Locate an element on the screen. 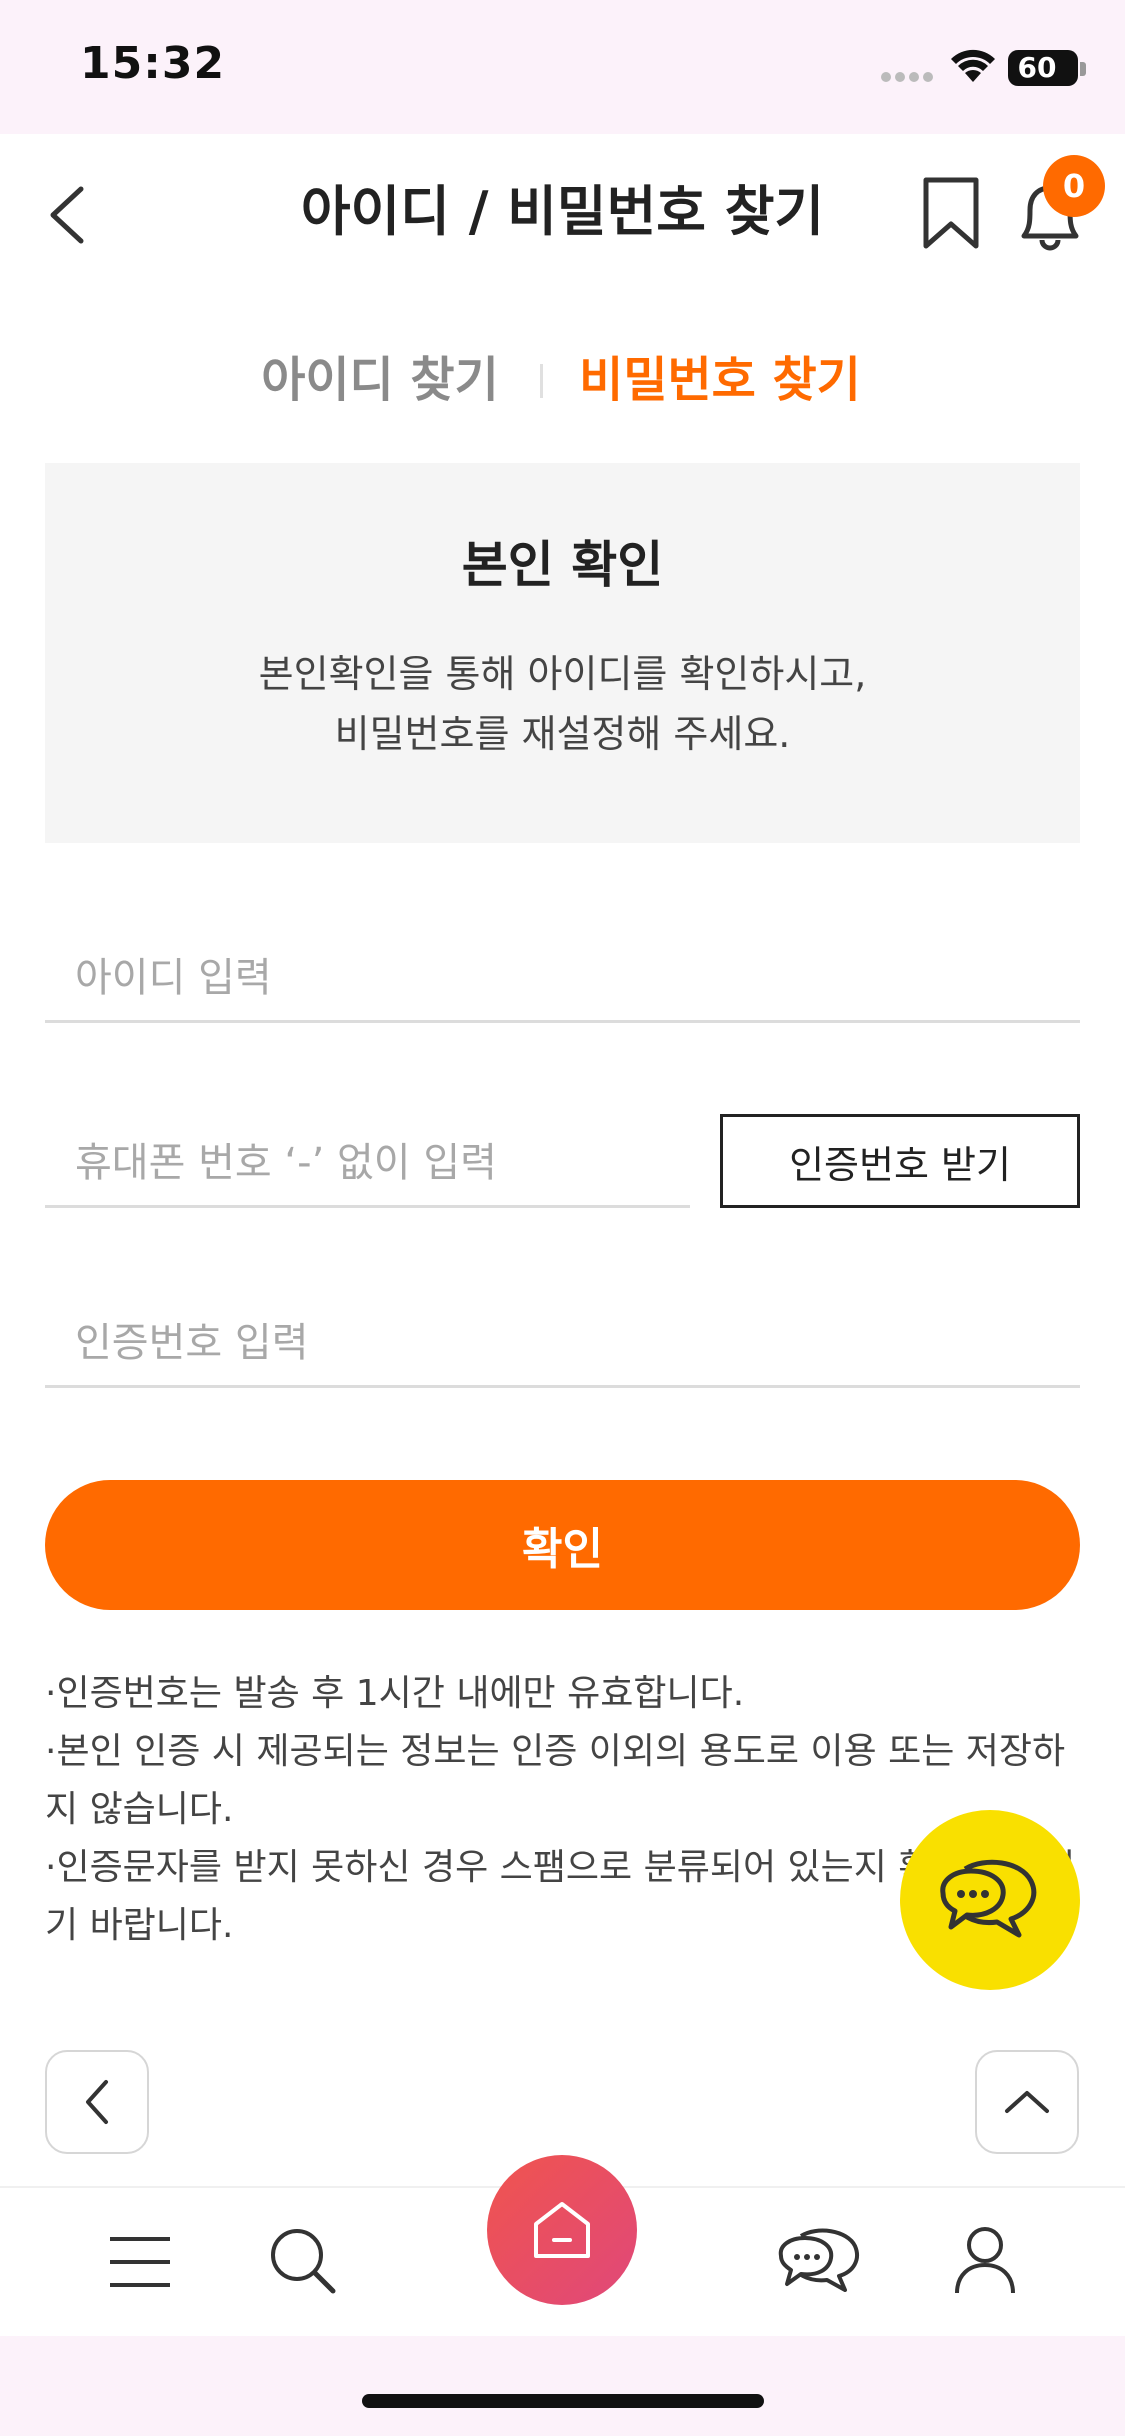 Image resolution: width=1125 pixels, height=2436 pixels. id-input is located at coordinates (562, 979).